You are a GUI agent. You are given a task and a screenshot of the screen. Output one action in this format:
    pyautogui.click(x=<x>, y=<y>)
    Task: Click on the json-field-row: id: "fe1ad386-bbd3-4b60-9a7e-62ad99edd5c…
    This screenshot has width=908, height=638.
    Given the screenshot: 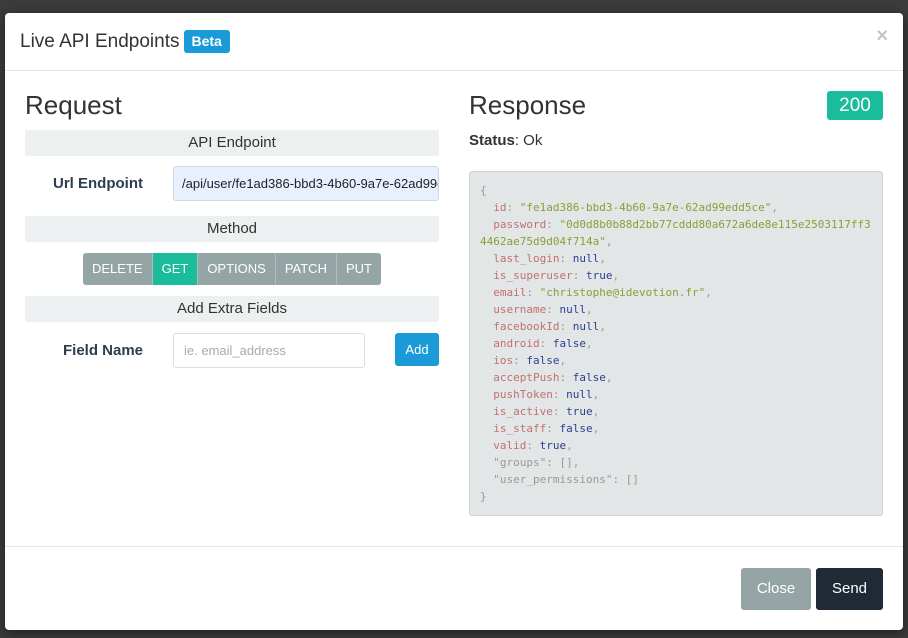 What is the action you would take?
    pyautogui.click(x=636, y=207)
    